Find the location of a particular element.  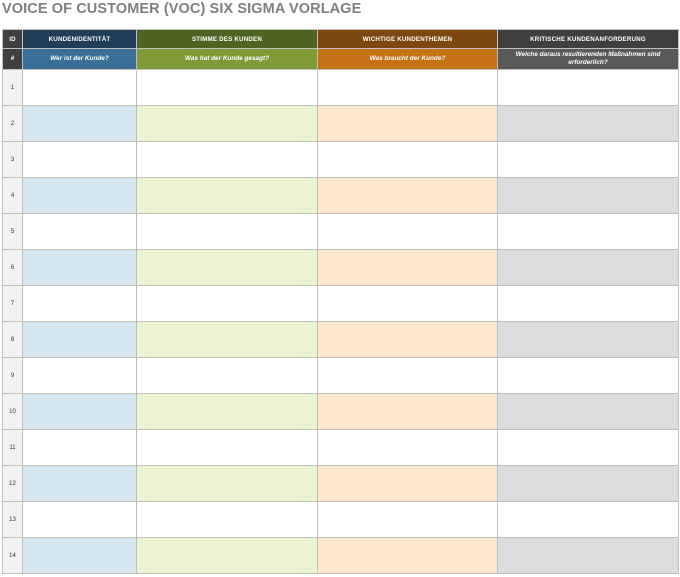

column-header-wichtige-kundenthemen: WICHTIGE KUNDENTHEMEN is located at coordinates (407, 39).